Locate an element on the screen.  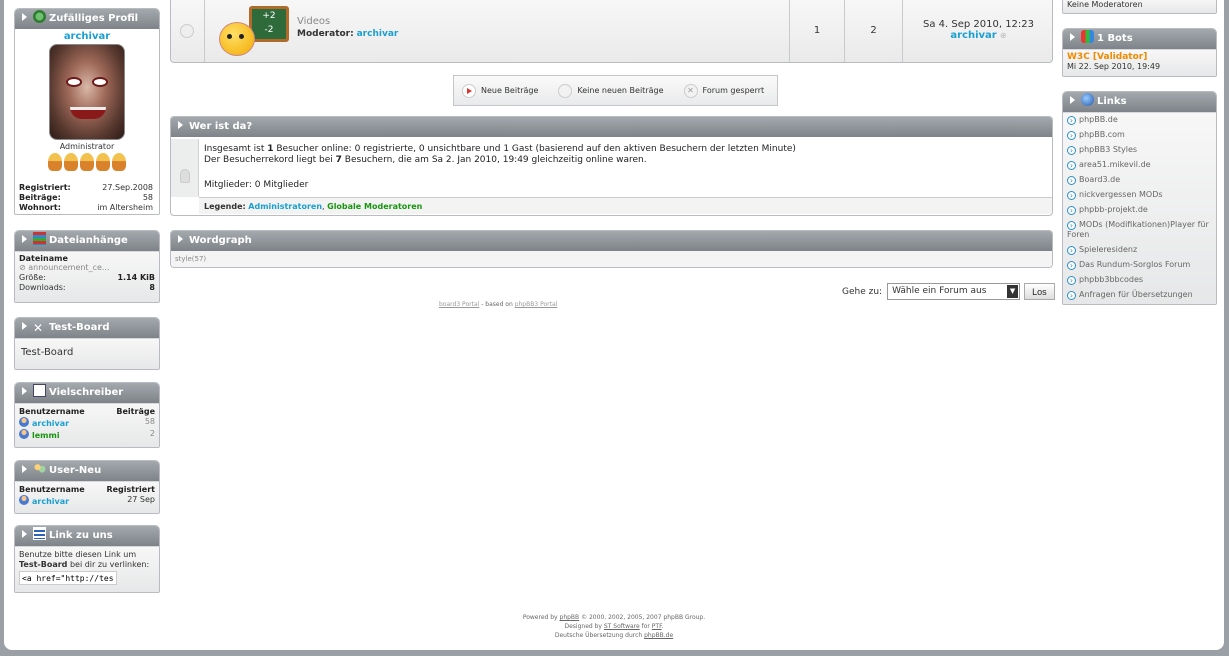
list-item: › Anfragen für Übersetzungen is located at coordinates (1139, 297).